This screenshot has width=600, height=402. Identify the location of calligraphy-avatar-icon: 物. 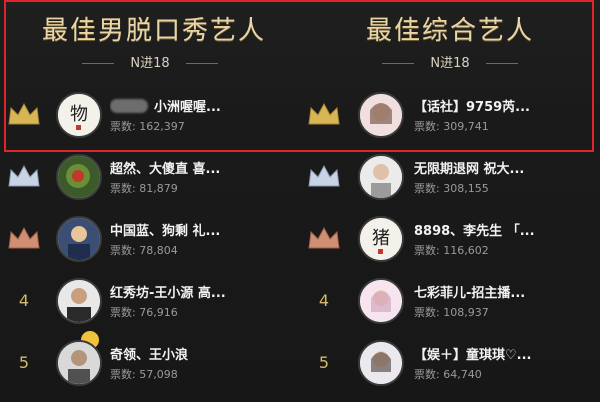
(79, 115).